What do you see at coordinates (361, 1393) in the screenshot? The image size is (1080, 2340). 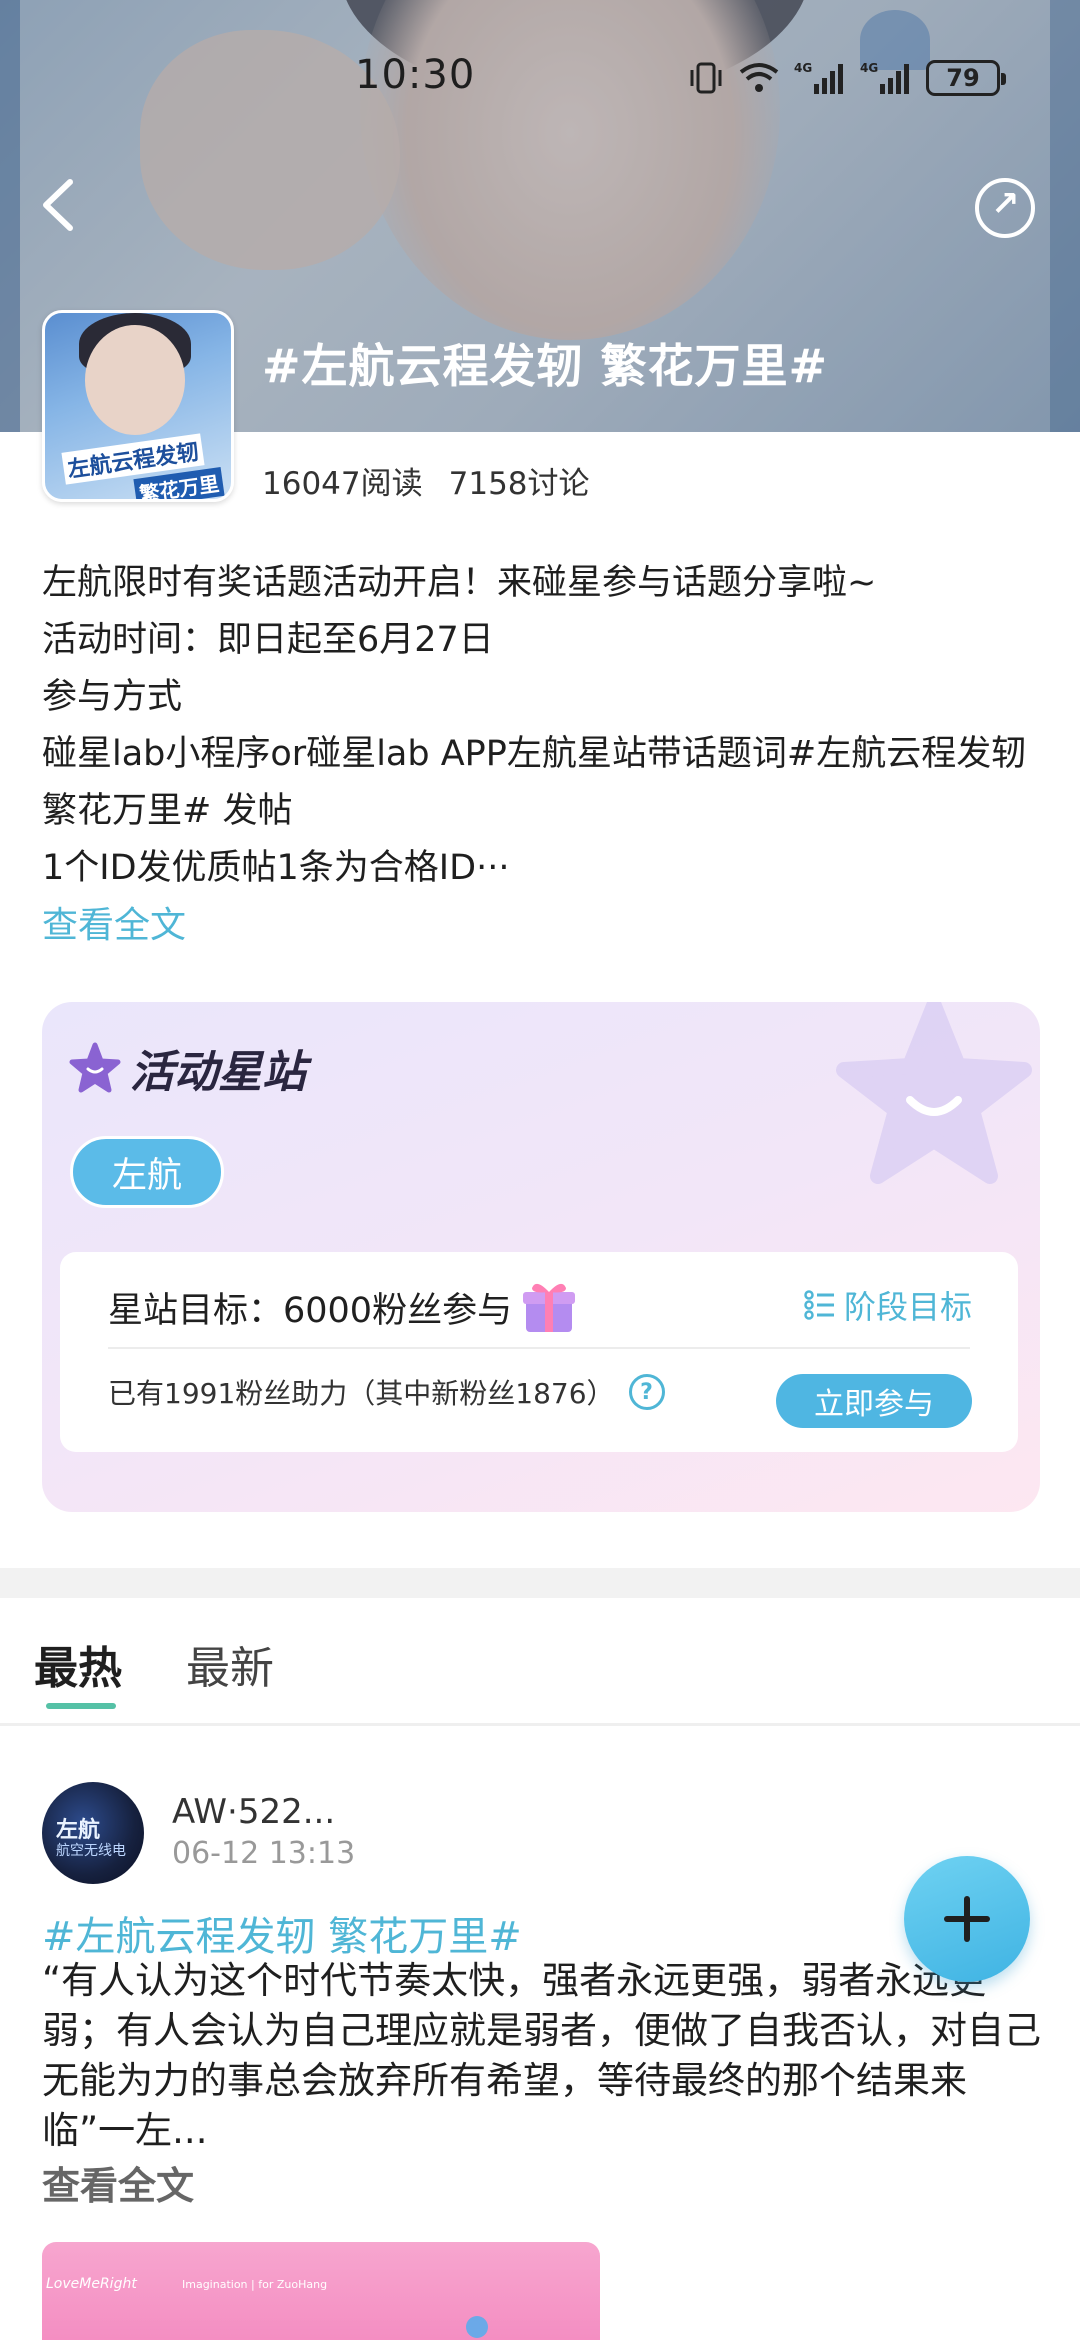 I see `fans-count-text: 已有1991粉丝助力（其中新粉丝1876）` at bounding box center [361, 1393].